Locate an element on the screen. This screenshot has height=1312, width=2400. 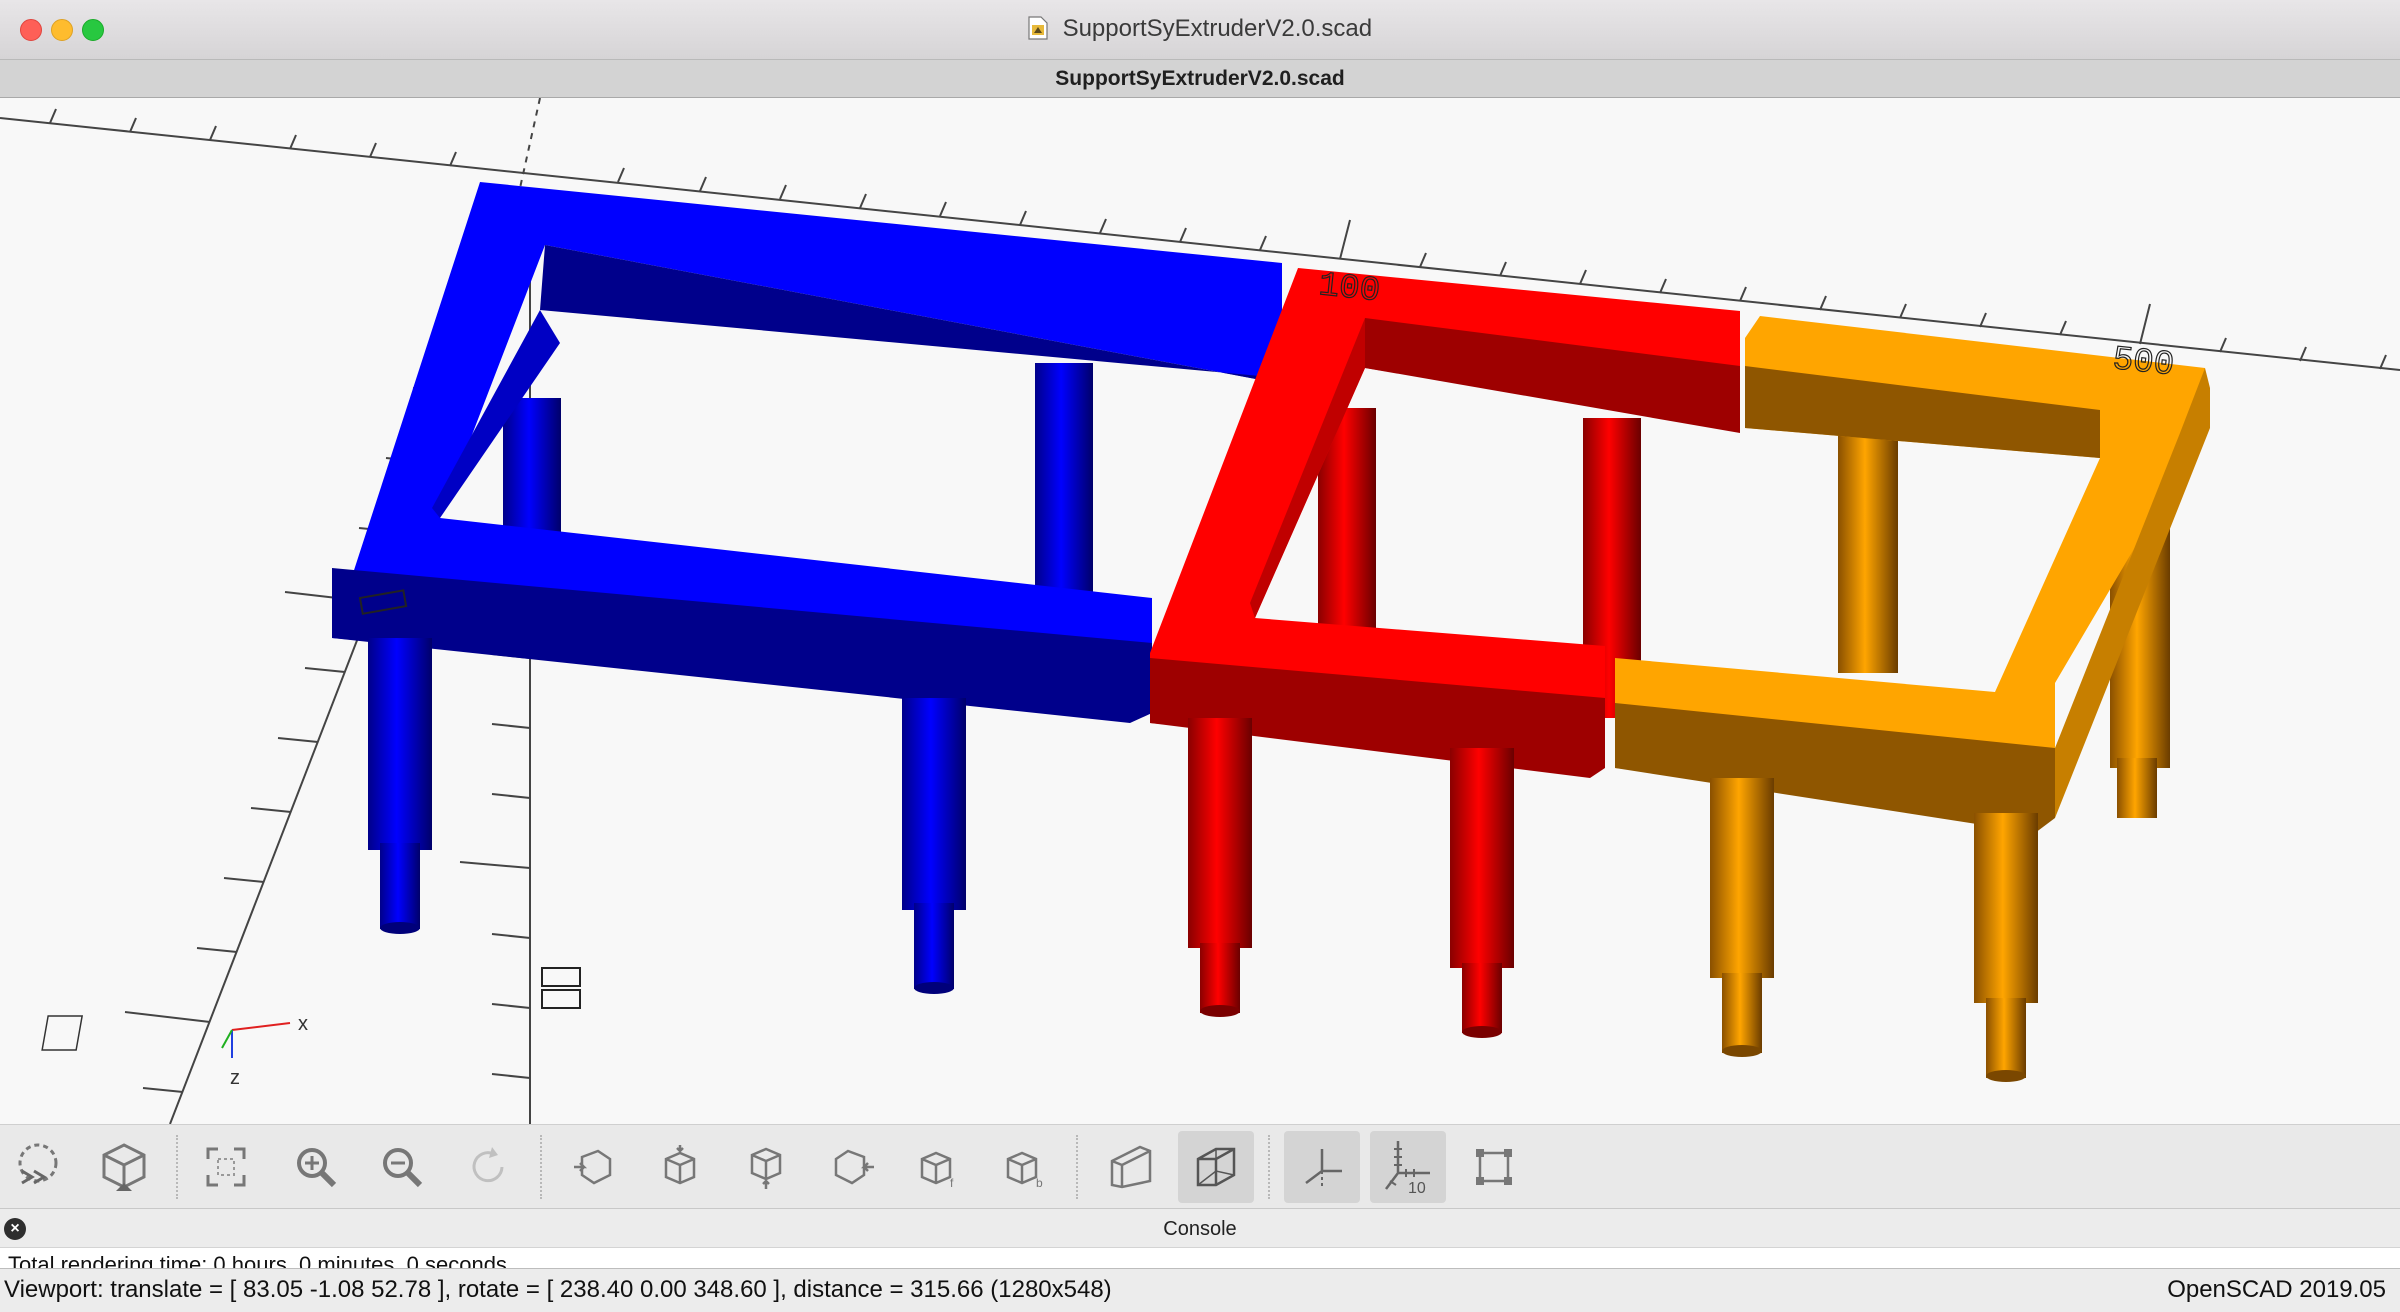
gizmo-z-label: z is located at coordinates (235, 1078).